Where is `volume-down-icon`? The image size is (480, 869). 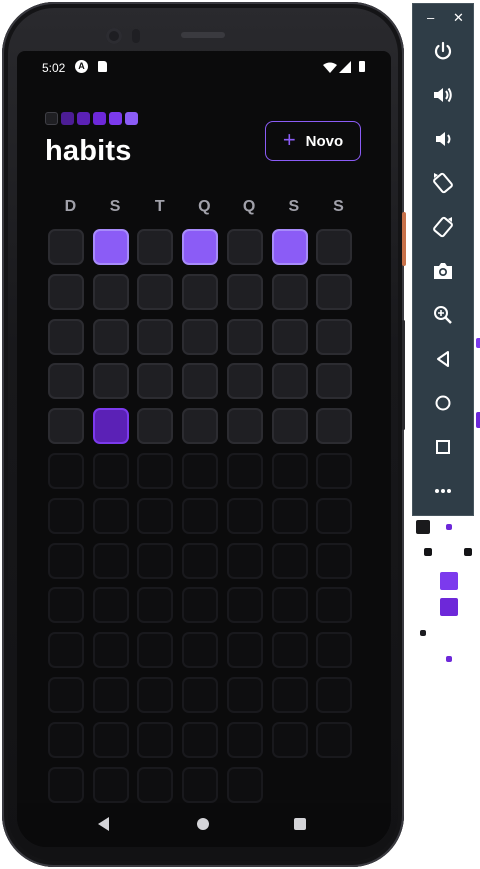 volume-down-icon is located at coordinates (443, 139).